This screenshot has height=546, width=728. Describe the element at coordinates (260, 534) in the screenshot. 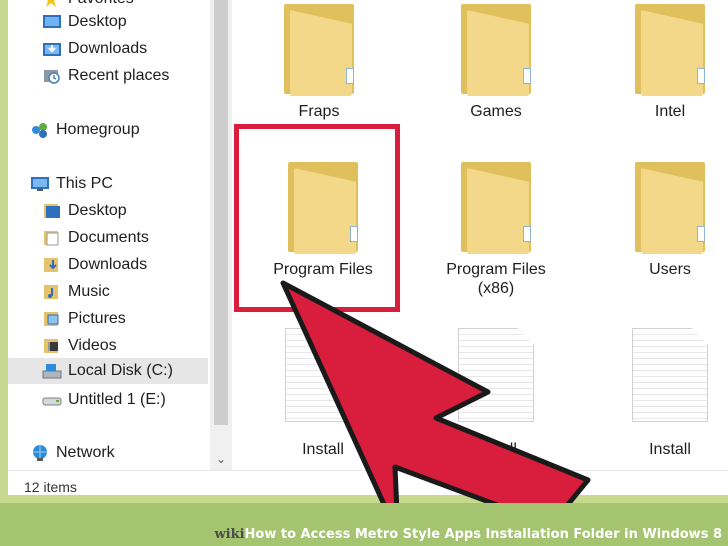

I see `caption-how: How` at that location.